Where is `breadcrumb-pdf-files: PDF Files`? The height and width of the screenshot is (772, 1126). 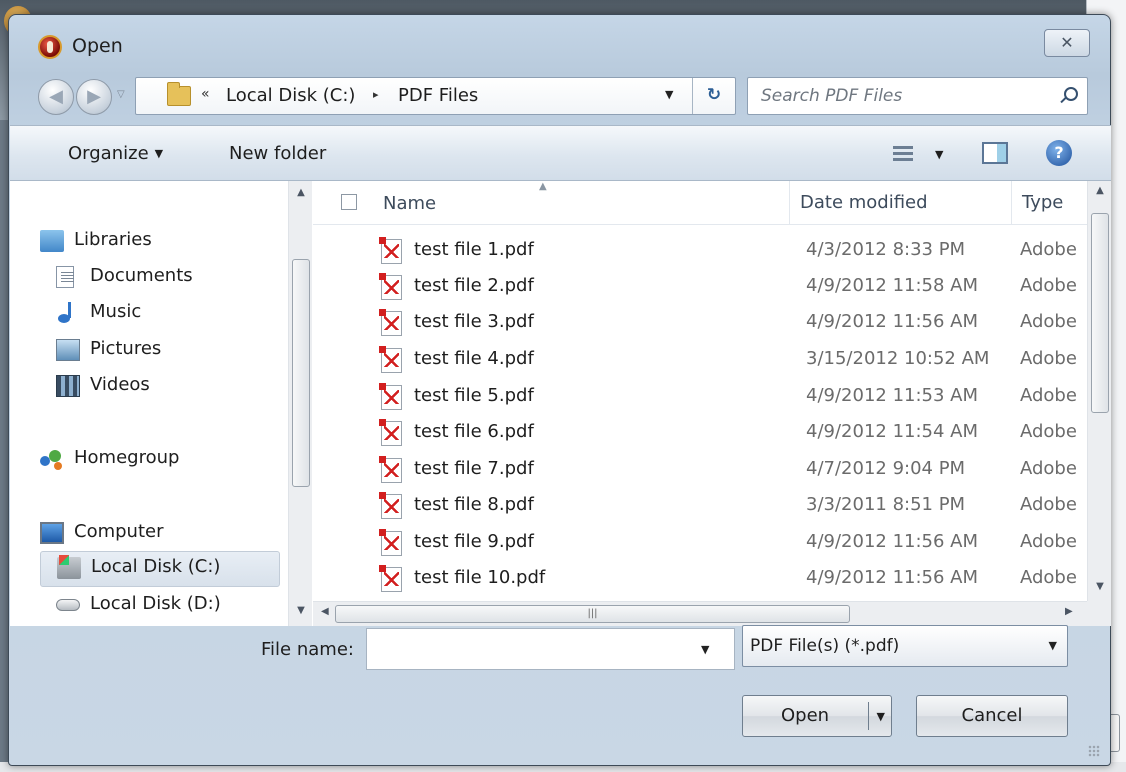
breadcrumb-pdf-files: PDF Files is located at coordinates (438, 95).